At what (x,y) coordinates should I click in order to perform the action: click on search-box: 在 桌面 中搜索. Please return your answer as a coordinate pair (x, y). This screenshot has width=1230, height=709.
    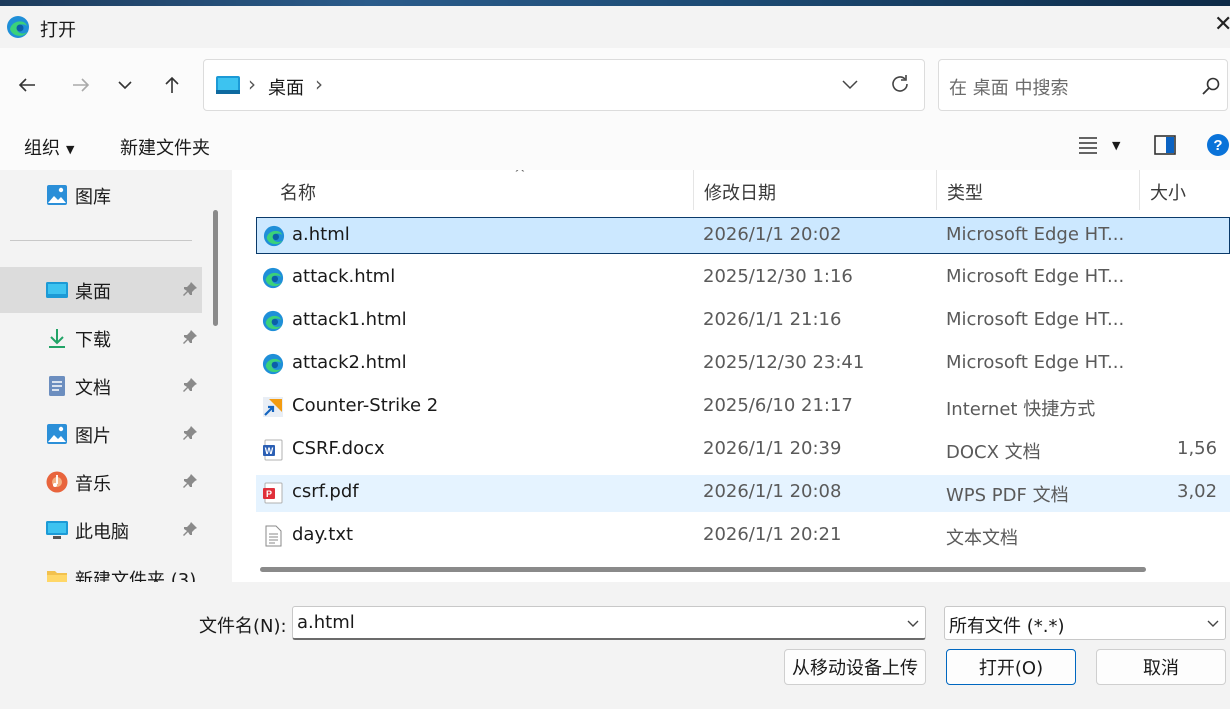
    Looking at the image, I should click on (1083, 85).